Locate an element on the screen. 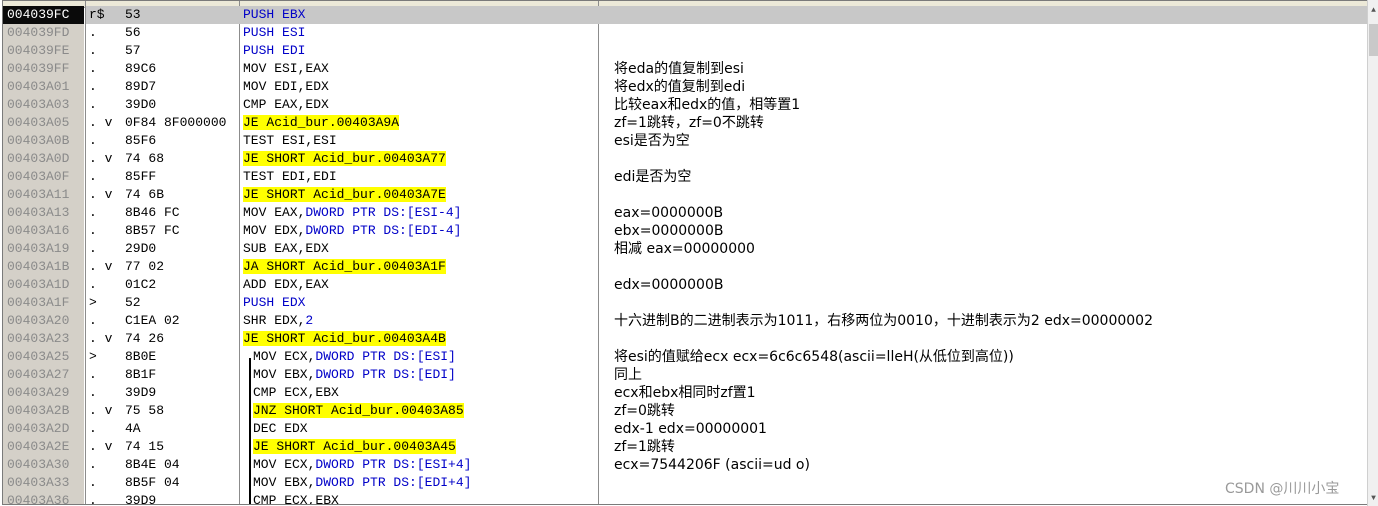 This screenshot has height=506, width=1378. address-cell: 00403A03 is located at coordinates (43, 105).